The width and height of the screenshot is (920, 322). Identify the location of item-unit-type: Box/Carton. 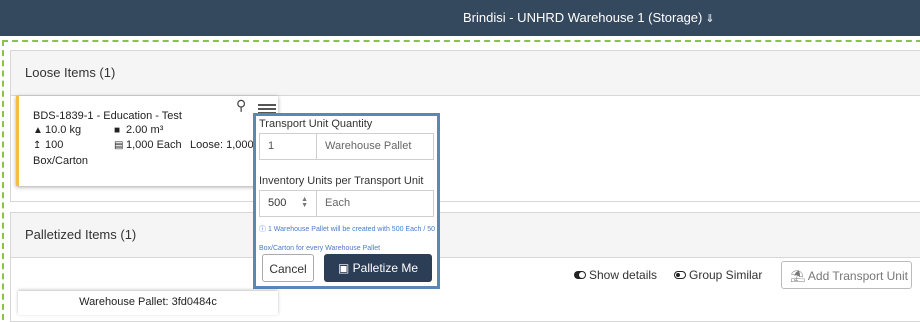
(61, 161).